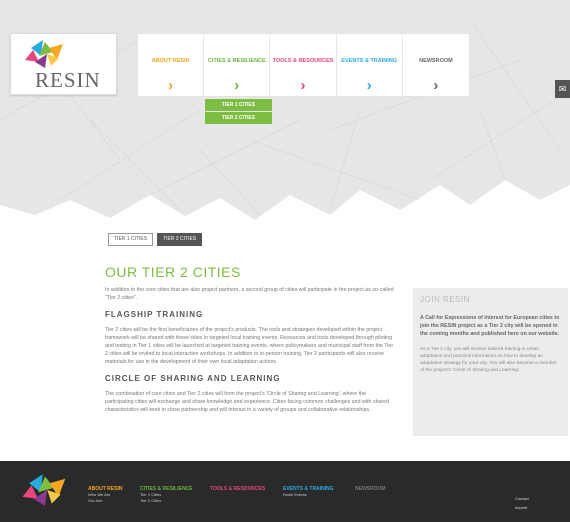  Describe the element at coordinates (445, 299) in the screenshot. I see `sidebar-title: JOIN RESIN` at that location.